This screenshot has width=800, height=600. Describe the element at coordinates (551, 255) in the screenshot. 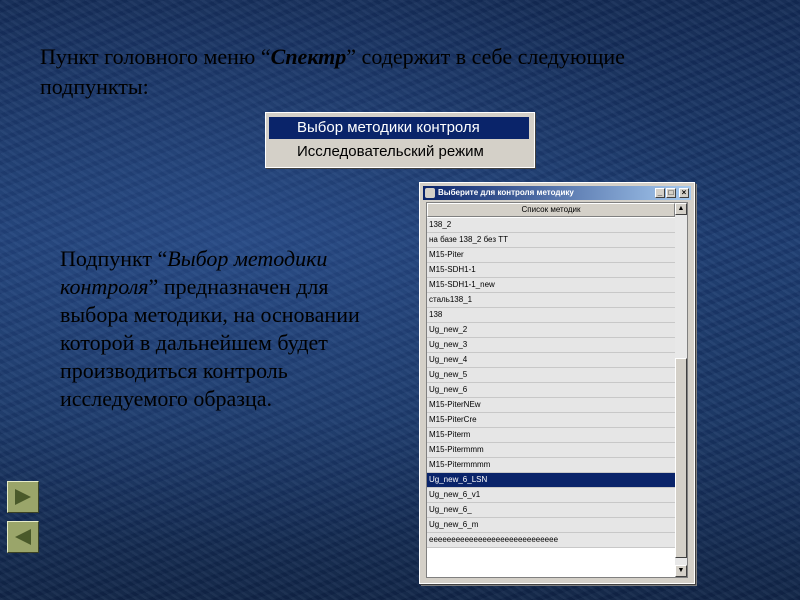

I see `list-item: M15-Piter` at that location.